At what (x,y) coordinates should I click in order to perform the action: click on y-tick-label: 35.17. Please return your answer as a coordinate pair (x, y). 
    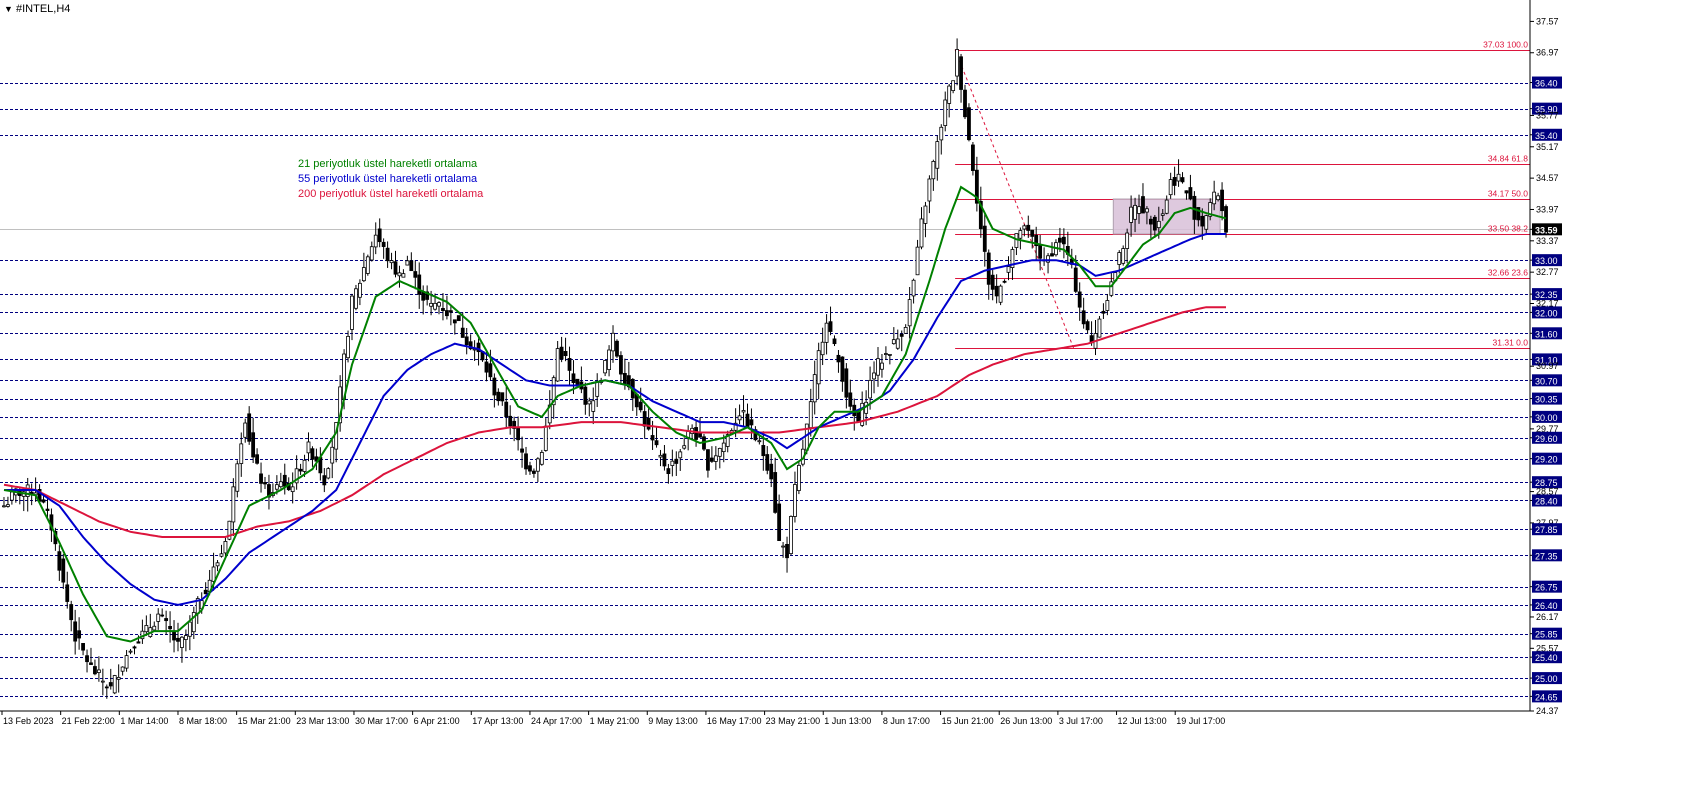
    Looking at the image, I should click on (1547, 147).